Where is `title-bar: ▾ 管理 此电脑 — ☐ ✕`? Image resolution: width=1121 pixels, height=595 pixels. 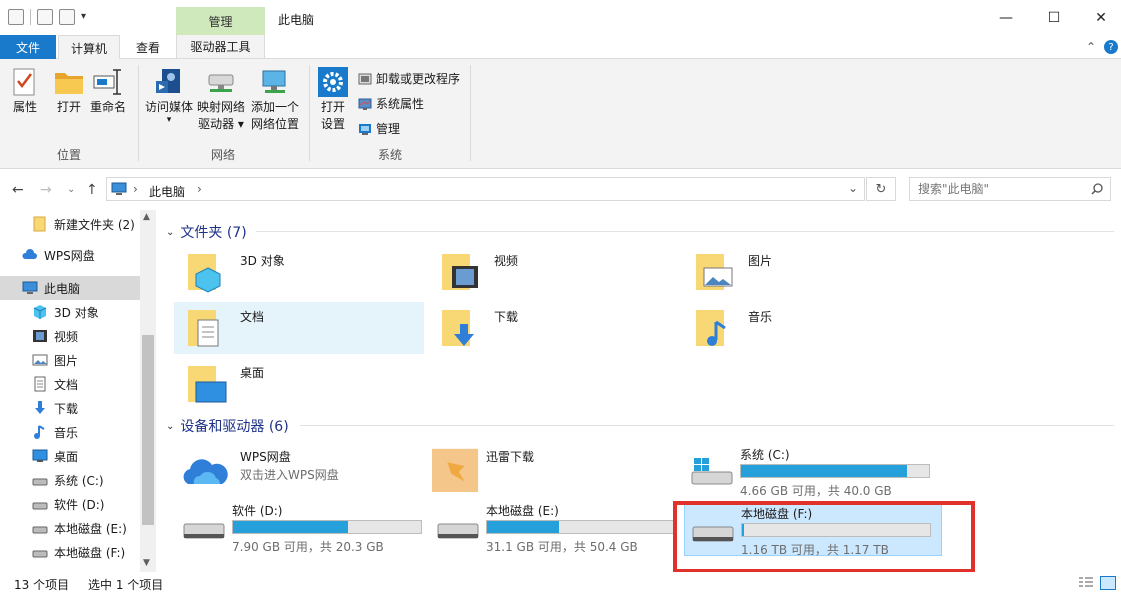
title-bar: ▾ 管理 此电脑 — ☐ ✕ is located at coordinates (560, 17).